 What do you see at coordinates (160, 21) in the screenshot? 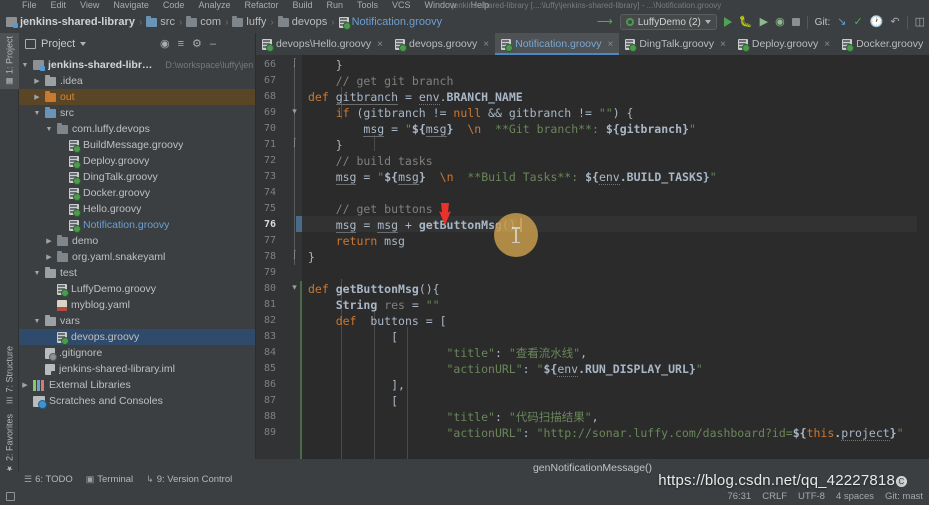
I see `breadcrumb-item-src: src` at bounding box center [160, 21].